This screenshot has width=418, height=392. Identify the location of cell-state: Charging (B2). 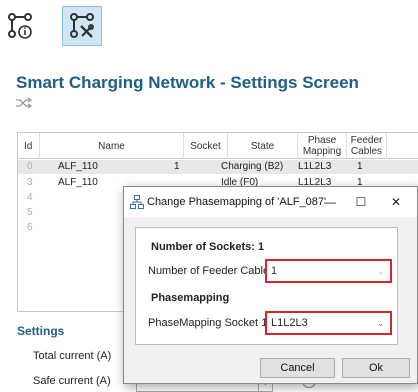
(252, 166).